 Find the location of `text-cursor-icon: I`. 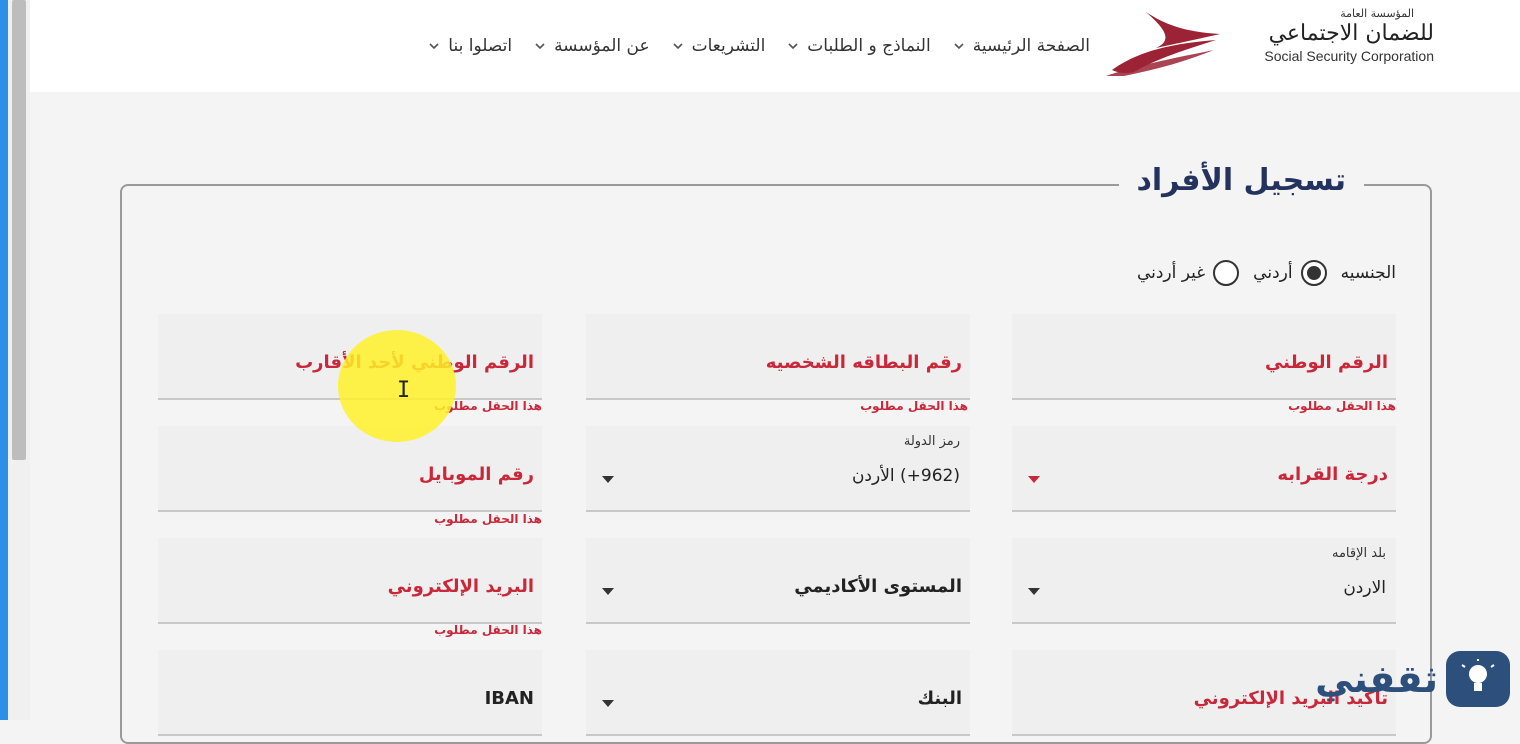

text-cursor-icon: I is located at coordinates (404, 390).